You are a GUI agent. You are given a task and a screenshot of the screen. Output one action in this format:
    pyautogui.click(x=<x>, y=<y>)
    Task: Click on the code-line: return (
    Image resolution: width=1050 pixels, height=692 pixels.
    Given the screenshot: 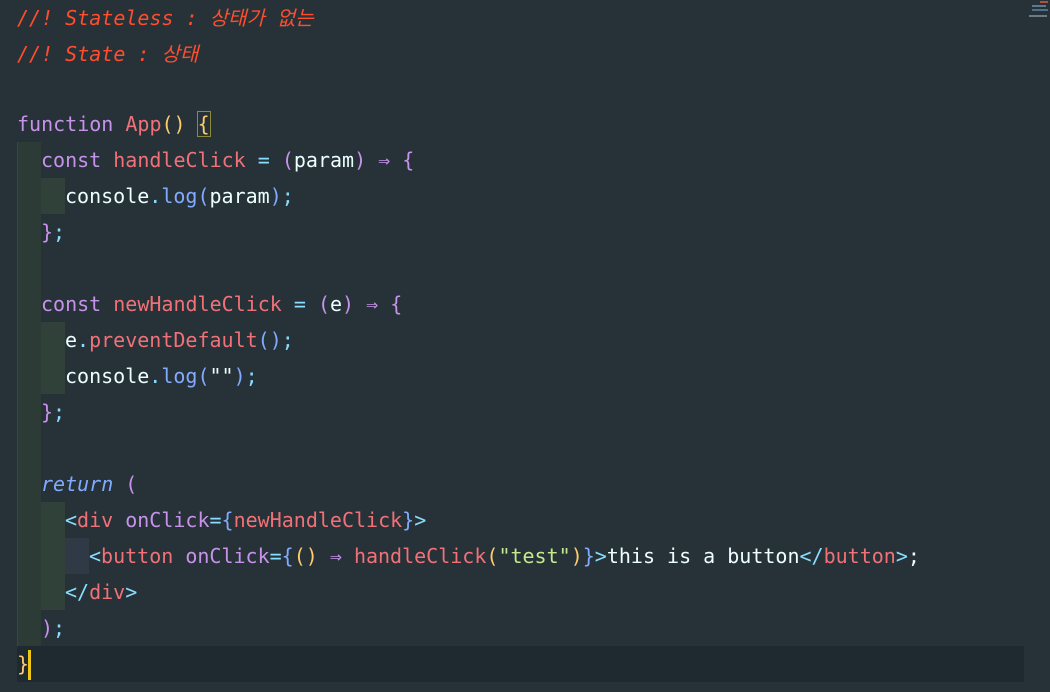 What is the action you would take?
    pyautogui.click(x=525, y=484)
    